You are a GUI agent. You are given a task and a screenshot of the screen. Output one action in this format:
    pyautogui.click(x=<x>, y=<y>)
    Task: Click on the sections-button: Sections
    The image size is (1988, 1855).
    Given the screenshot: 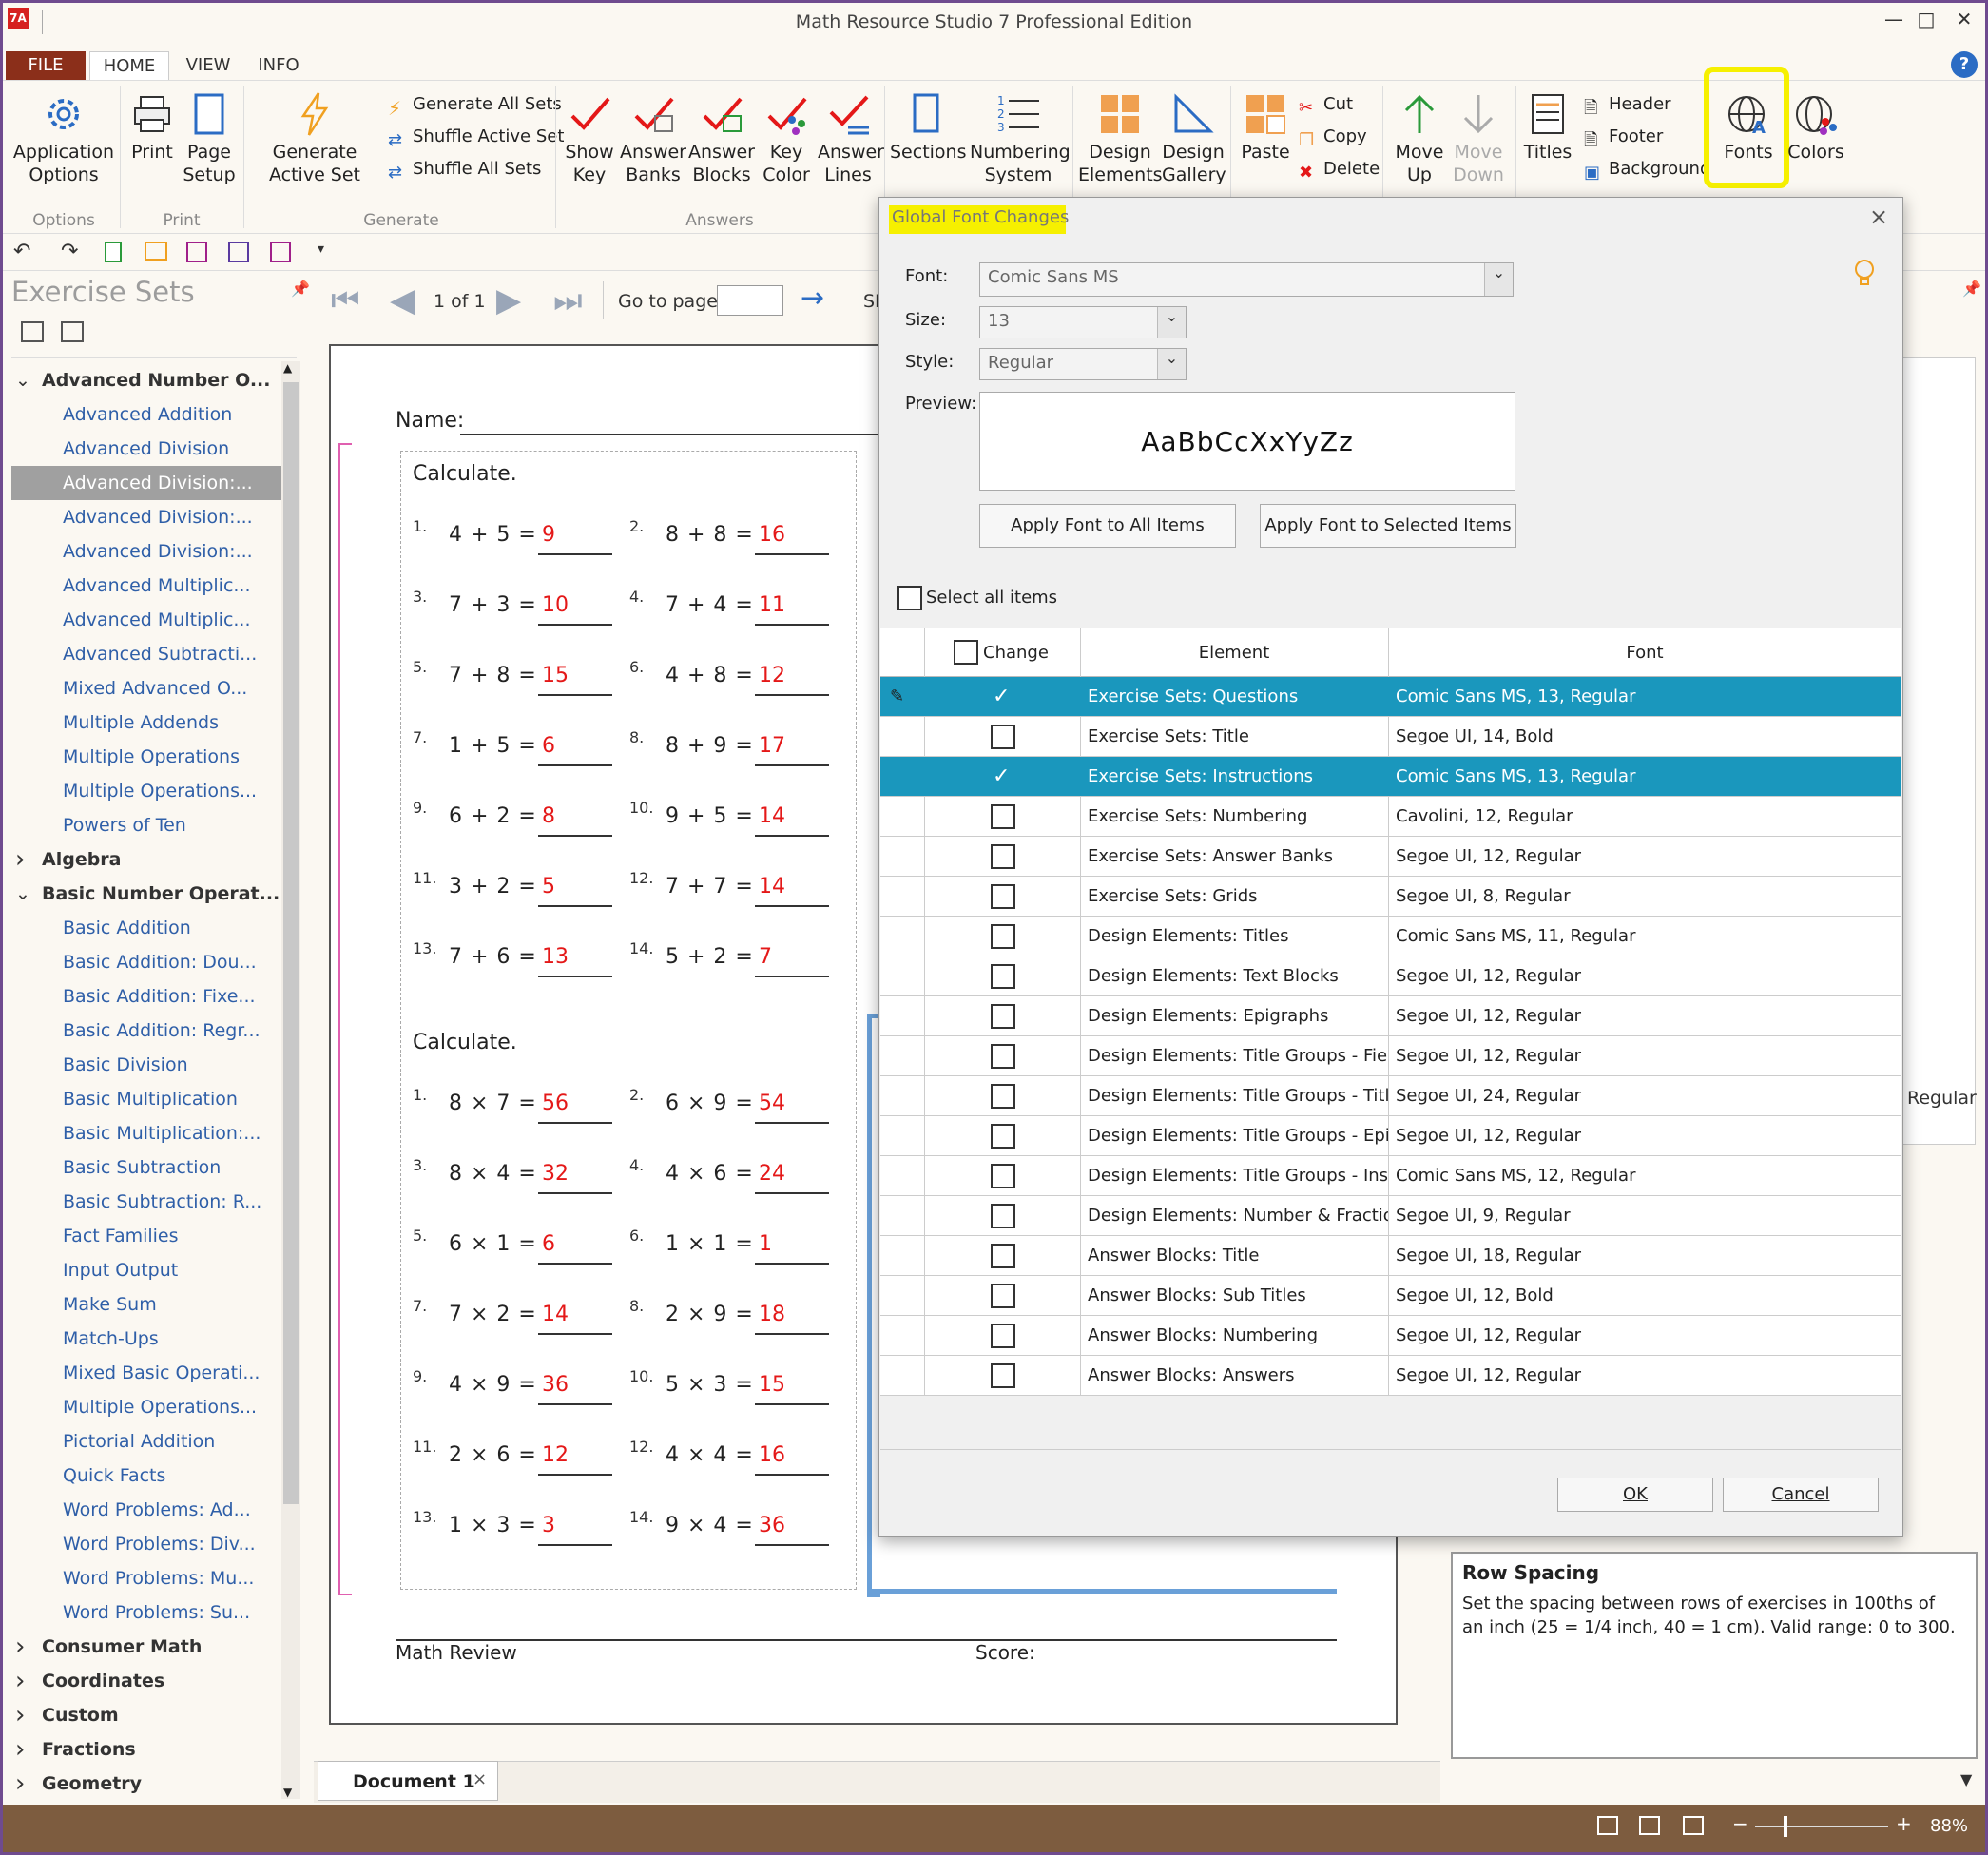 What is the action you would take?
    pyautogui.click(x=928, y=127)
    